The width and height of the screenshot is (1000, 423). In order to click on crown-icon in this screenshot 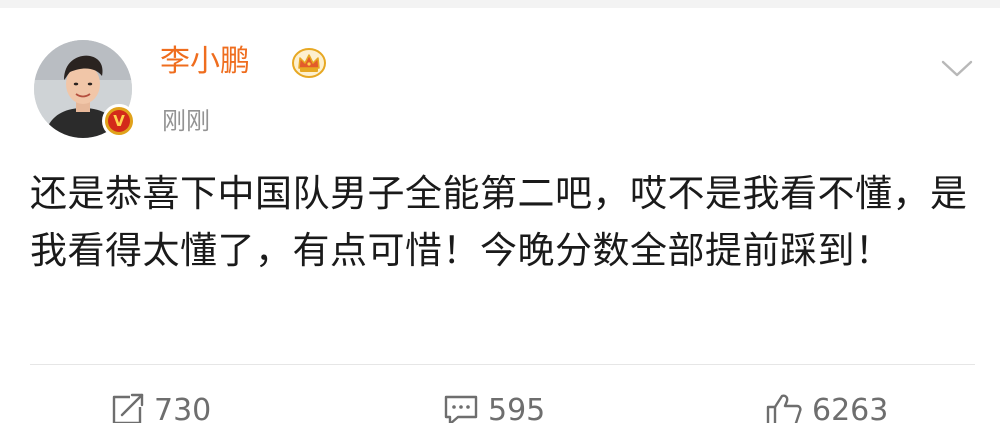, I will do `click(309, 63)`.